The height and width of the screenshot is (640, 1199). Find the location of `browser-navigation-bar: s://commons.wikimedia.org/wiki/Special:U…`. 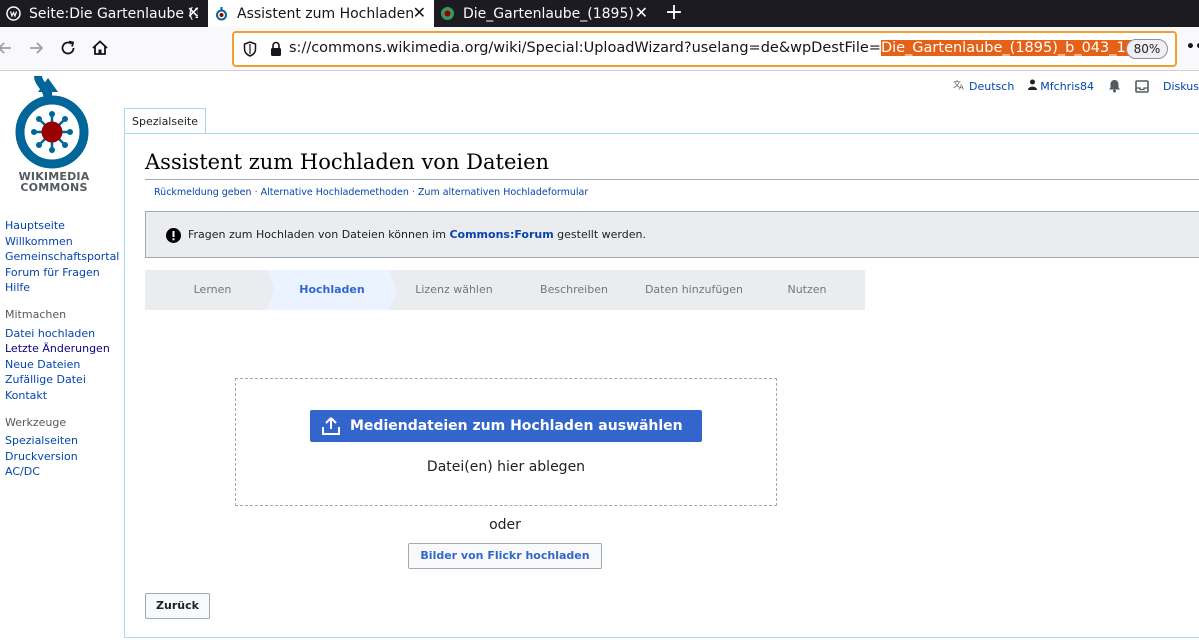

browser-navigation-bar: s://commons.wikimedia.org/wiki/Special:U… is located at coordinates (599, 49).